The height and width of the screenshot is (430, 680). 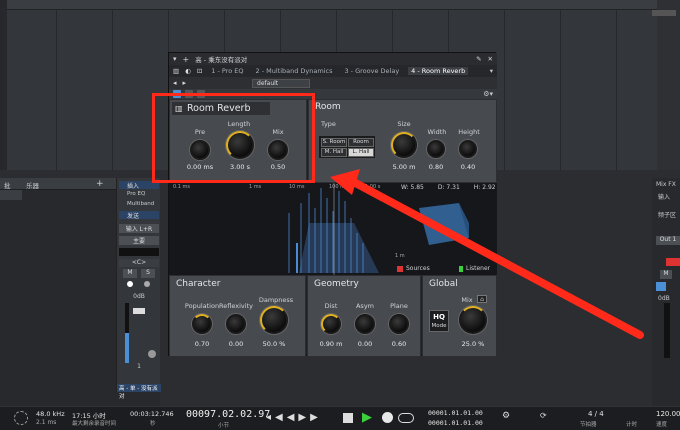 What do you see at coordinates (227, 71) in the screenshot?
I see `tab-pro-eq: 1 - Pro EQ` at bounding box center [227, 71].